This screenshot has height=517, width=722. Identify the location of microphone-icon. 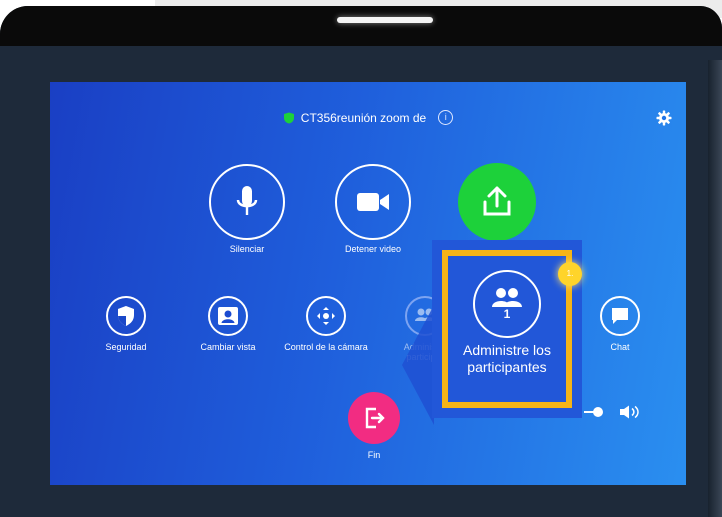
(247, 200).